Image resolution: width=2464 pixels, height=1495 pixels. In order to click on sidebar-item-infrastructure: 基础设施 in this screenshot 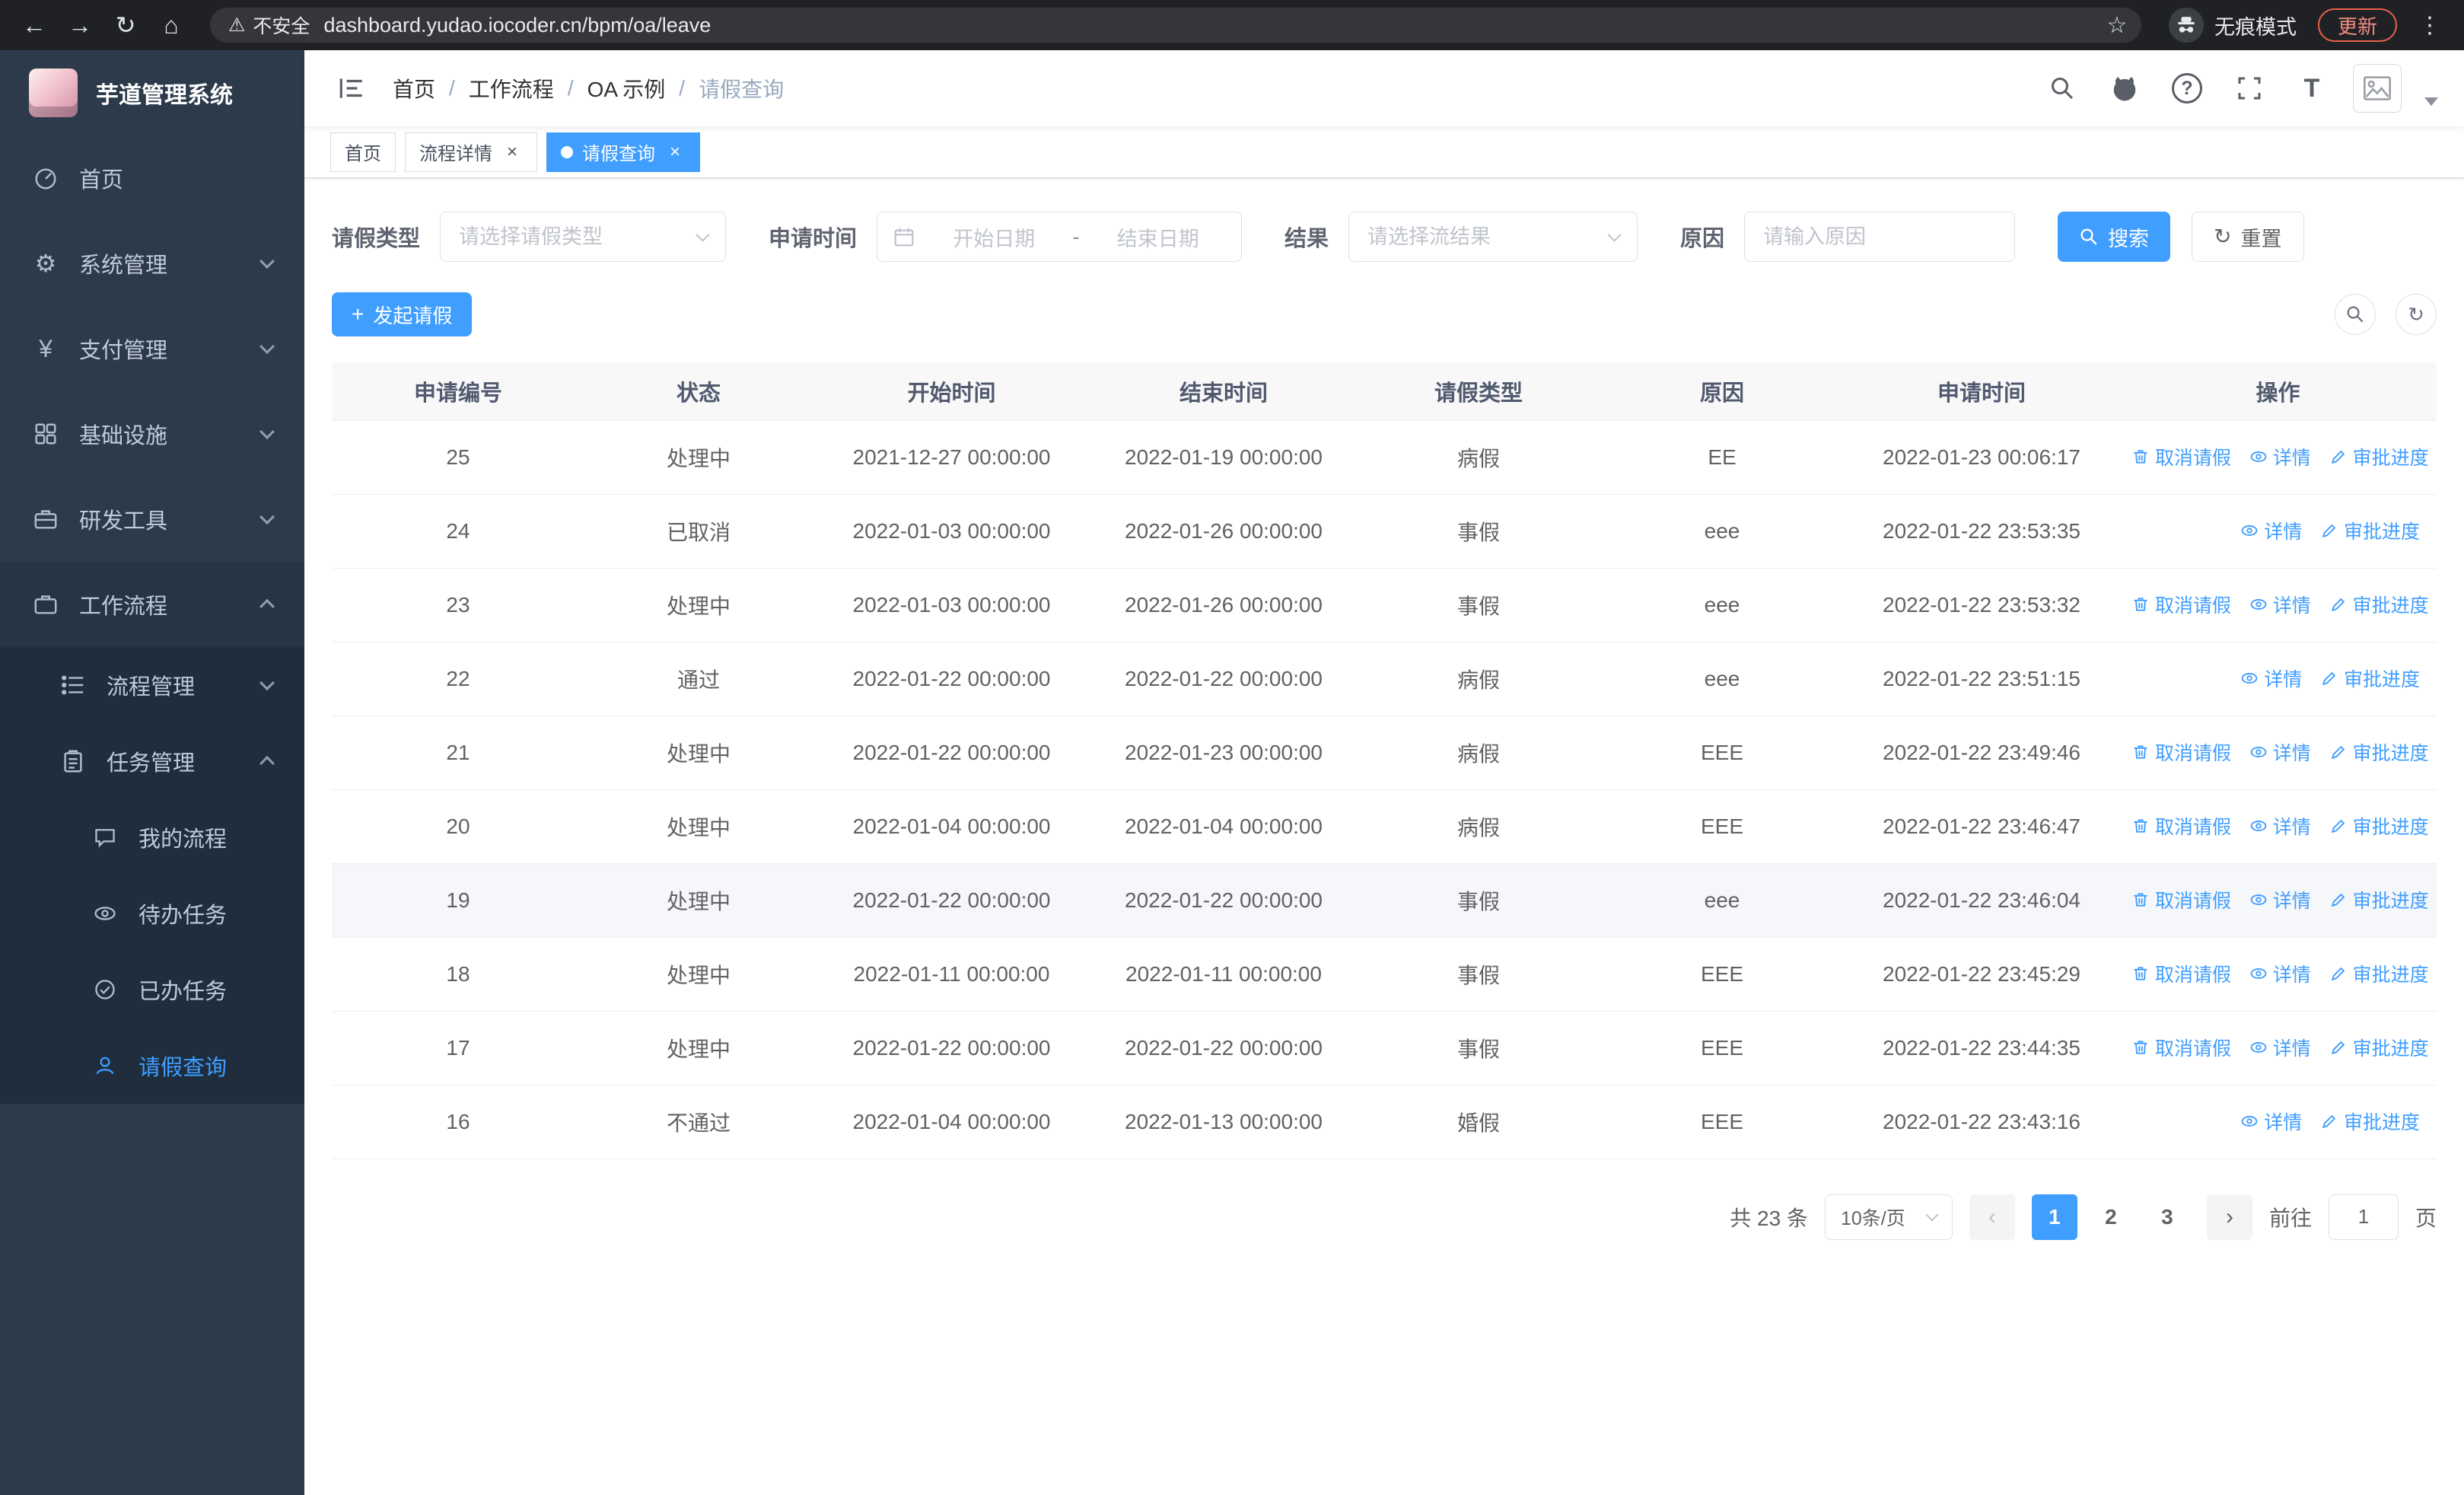, I will do `click(152, 434)`.